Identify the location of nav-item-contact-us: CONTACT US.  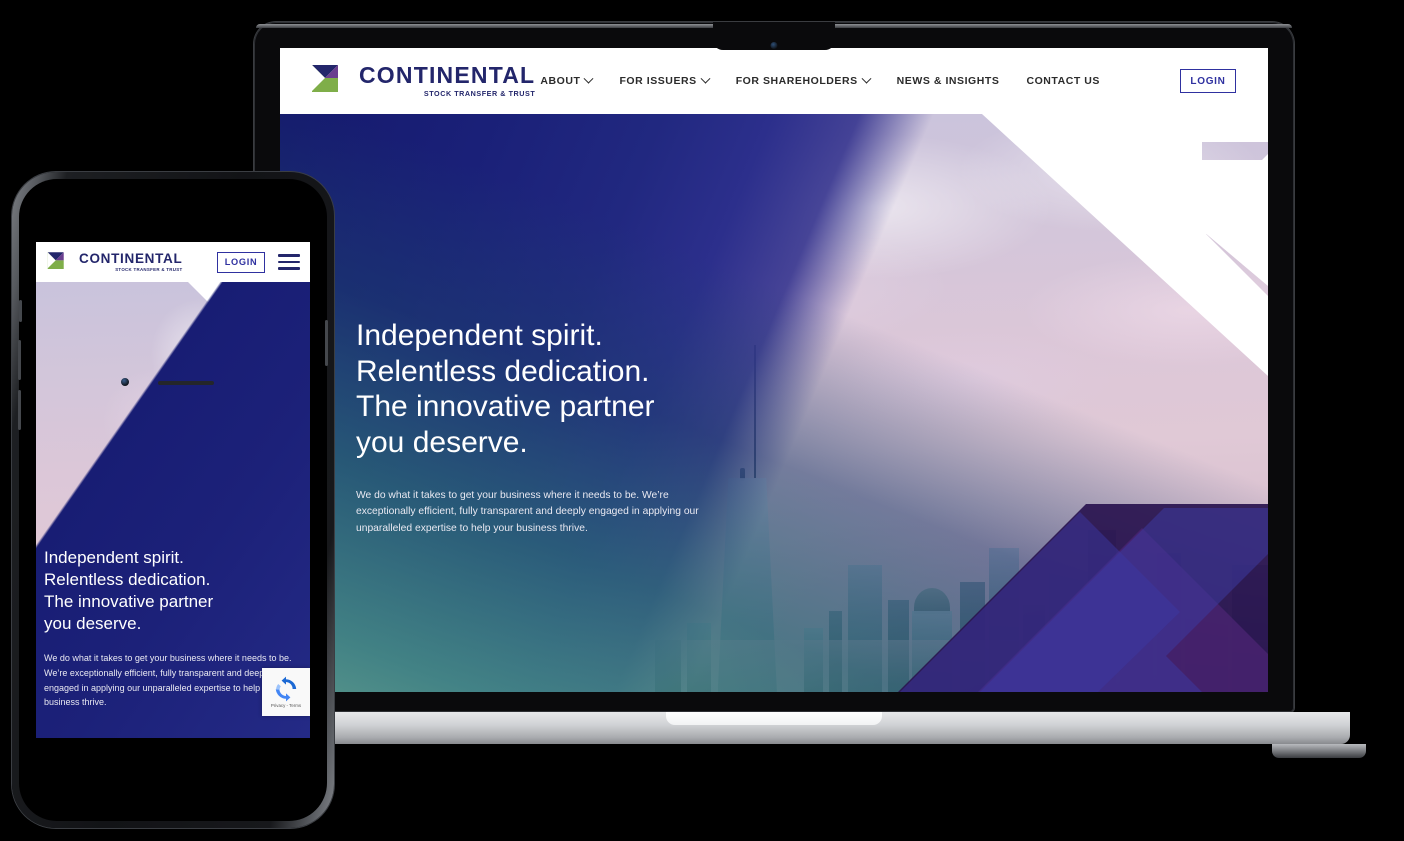
(1063, 81).